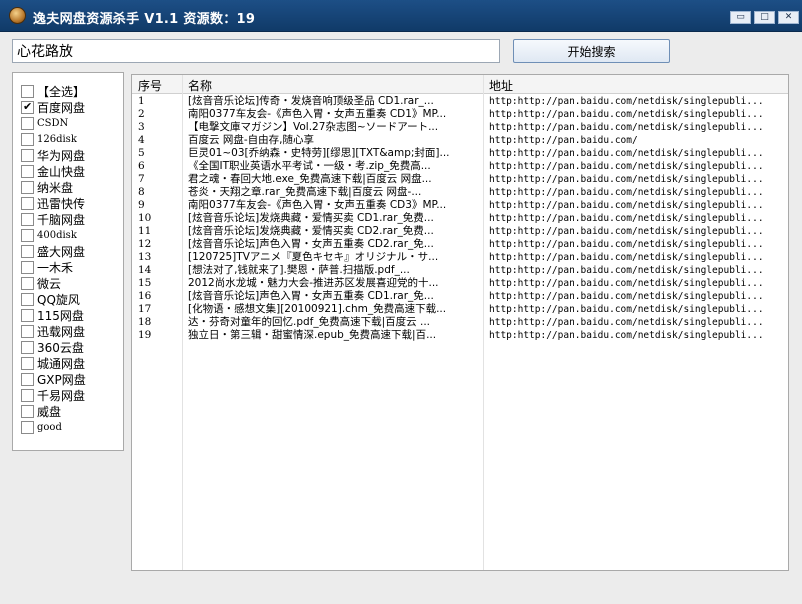 This screenshot has width=802, height=604. I want to click on disk-source-checkbox: 400disk, so click(49, 235).